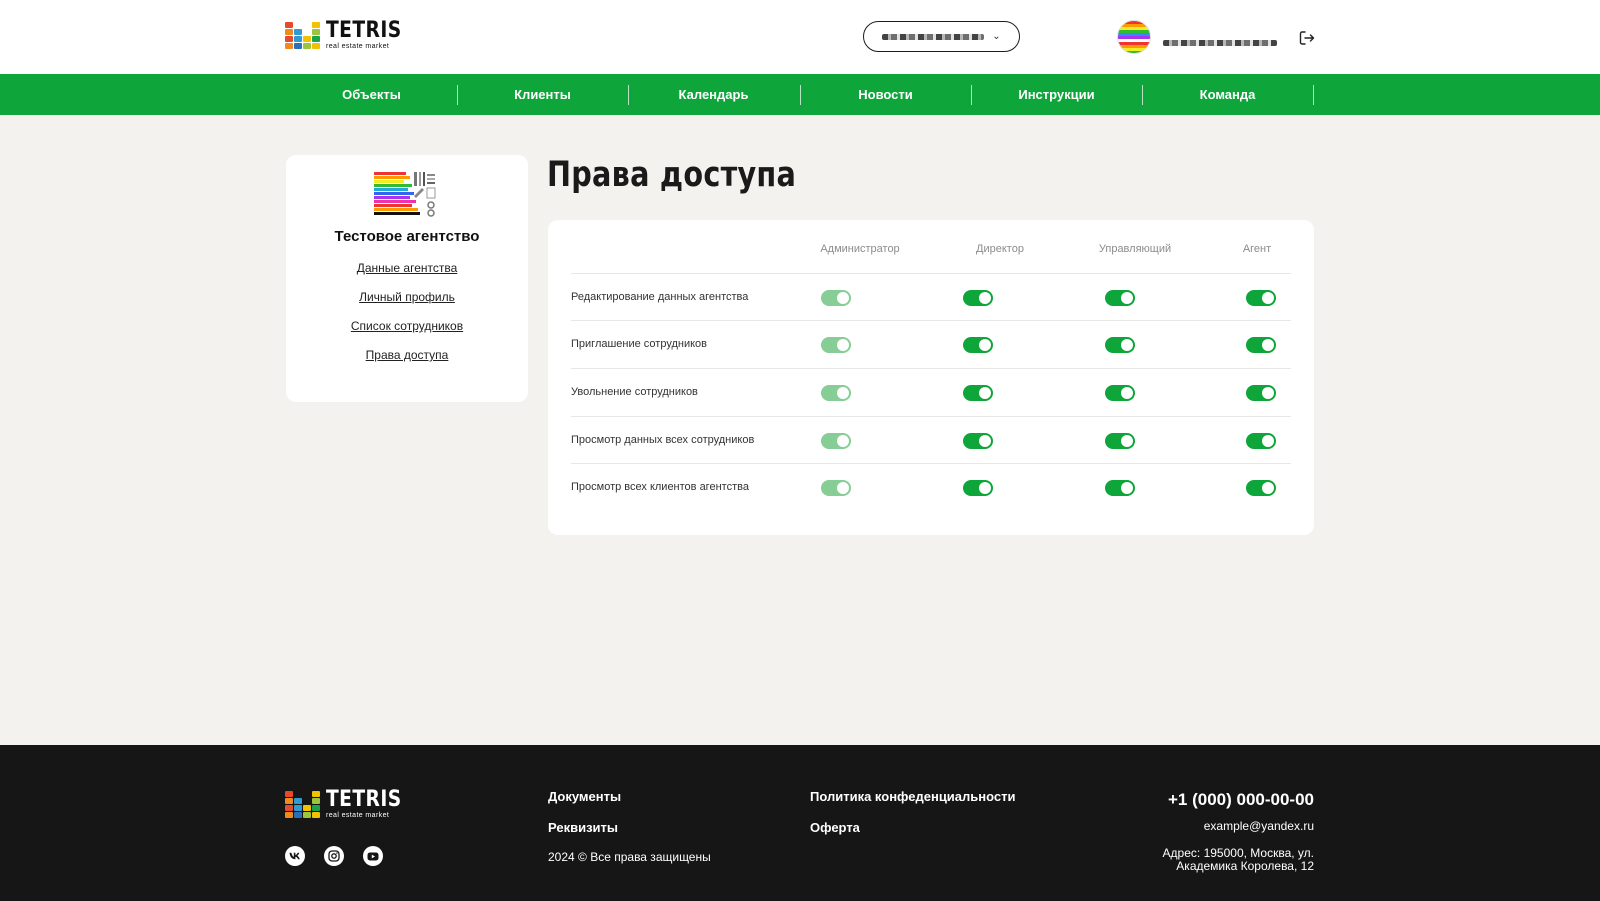 Image resolution: width=1600 pixels, height=901 pixels. What do you see at coordinates (660, 487) in the screenshot?
I see `permission-label: Просмотр всех клиентов агентства` at bounding box center [660, 487].